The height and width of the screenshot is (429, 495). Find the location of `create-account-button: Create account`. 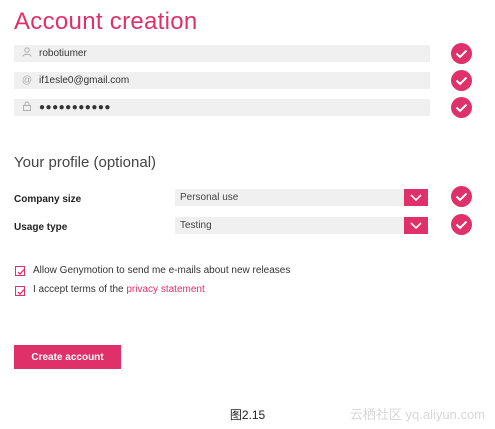

create-account-button: Create account is located at coordinates (67, 357).